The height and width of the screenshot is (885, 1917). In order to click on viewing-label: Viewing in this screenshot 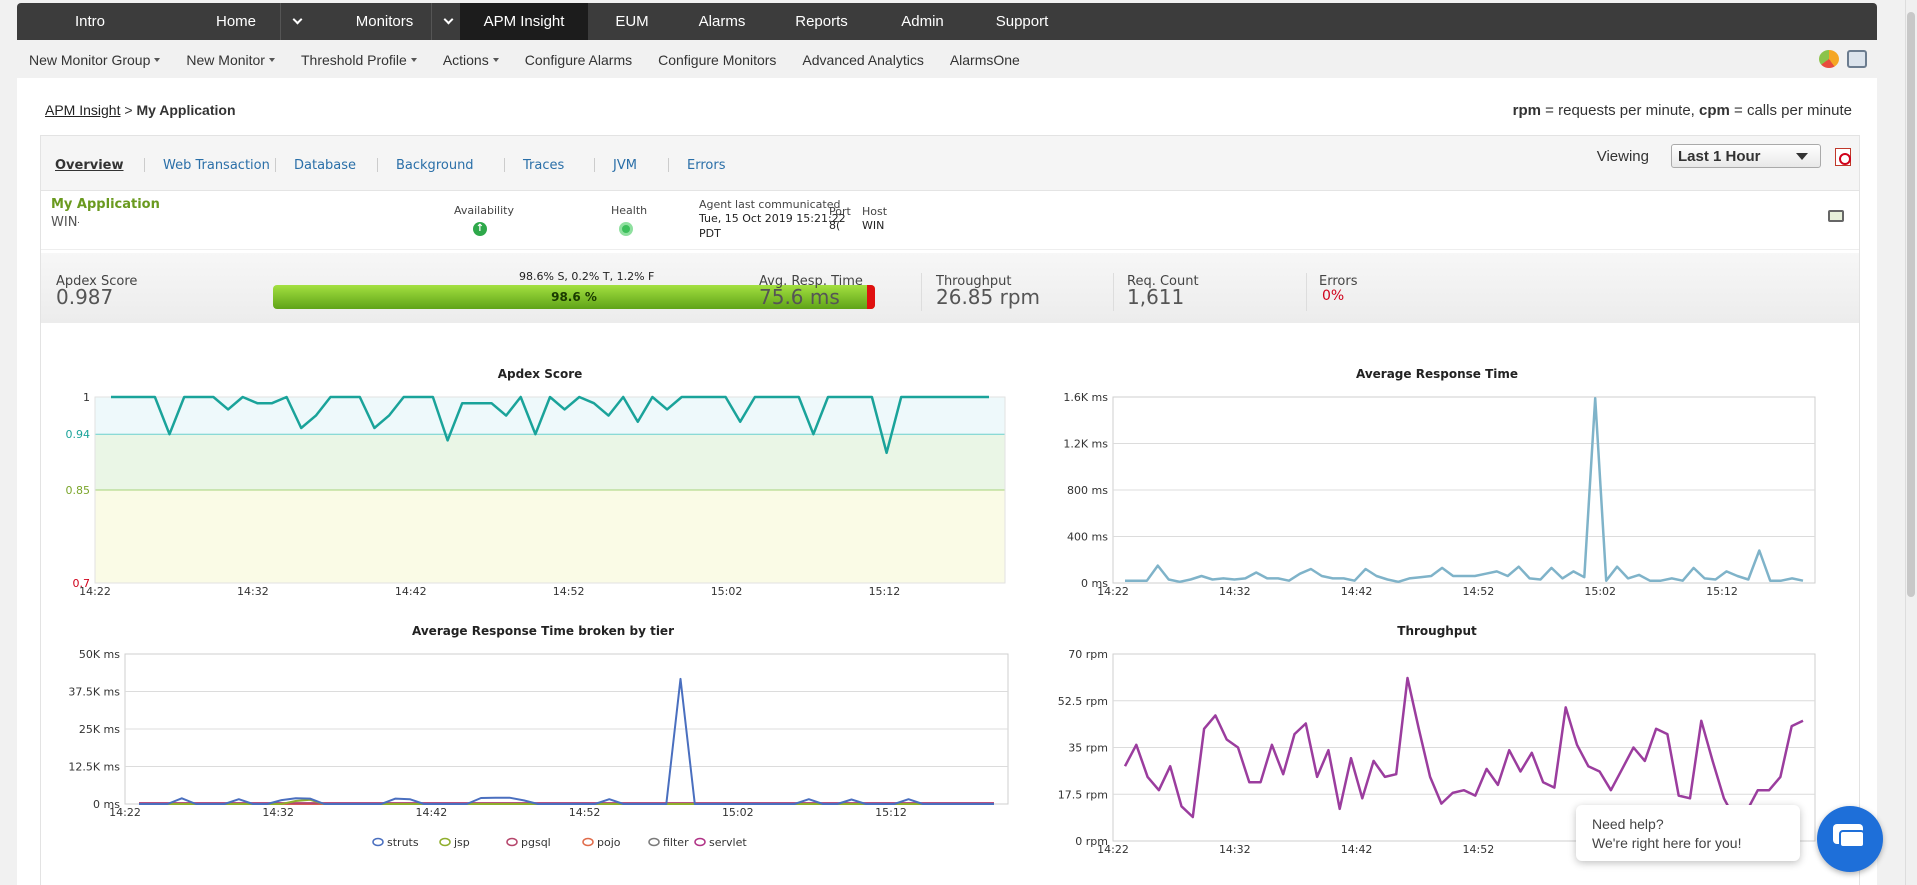, I will do `click(1622, 156)`.